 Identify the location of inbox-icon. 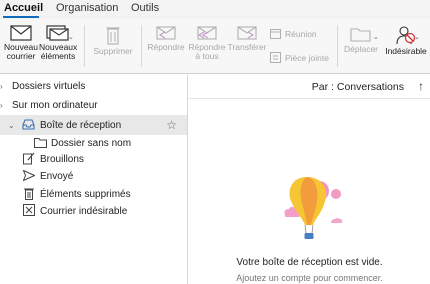
(28, 124).